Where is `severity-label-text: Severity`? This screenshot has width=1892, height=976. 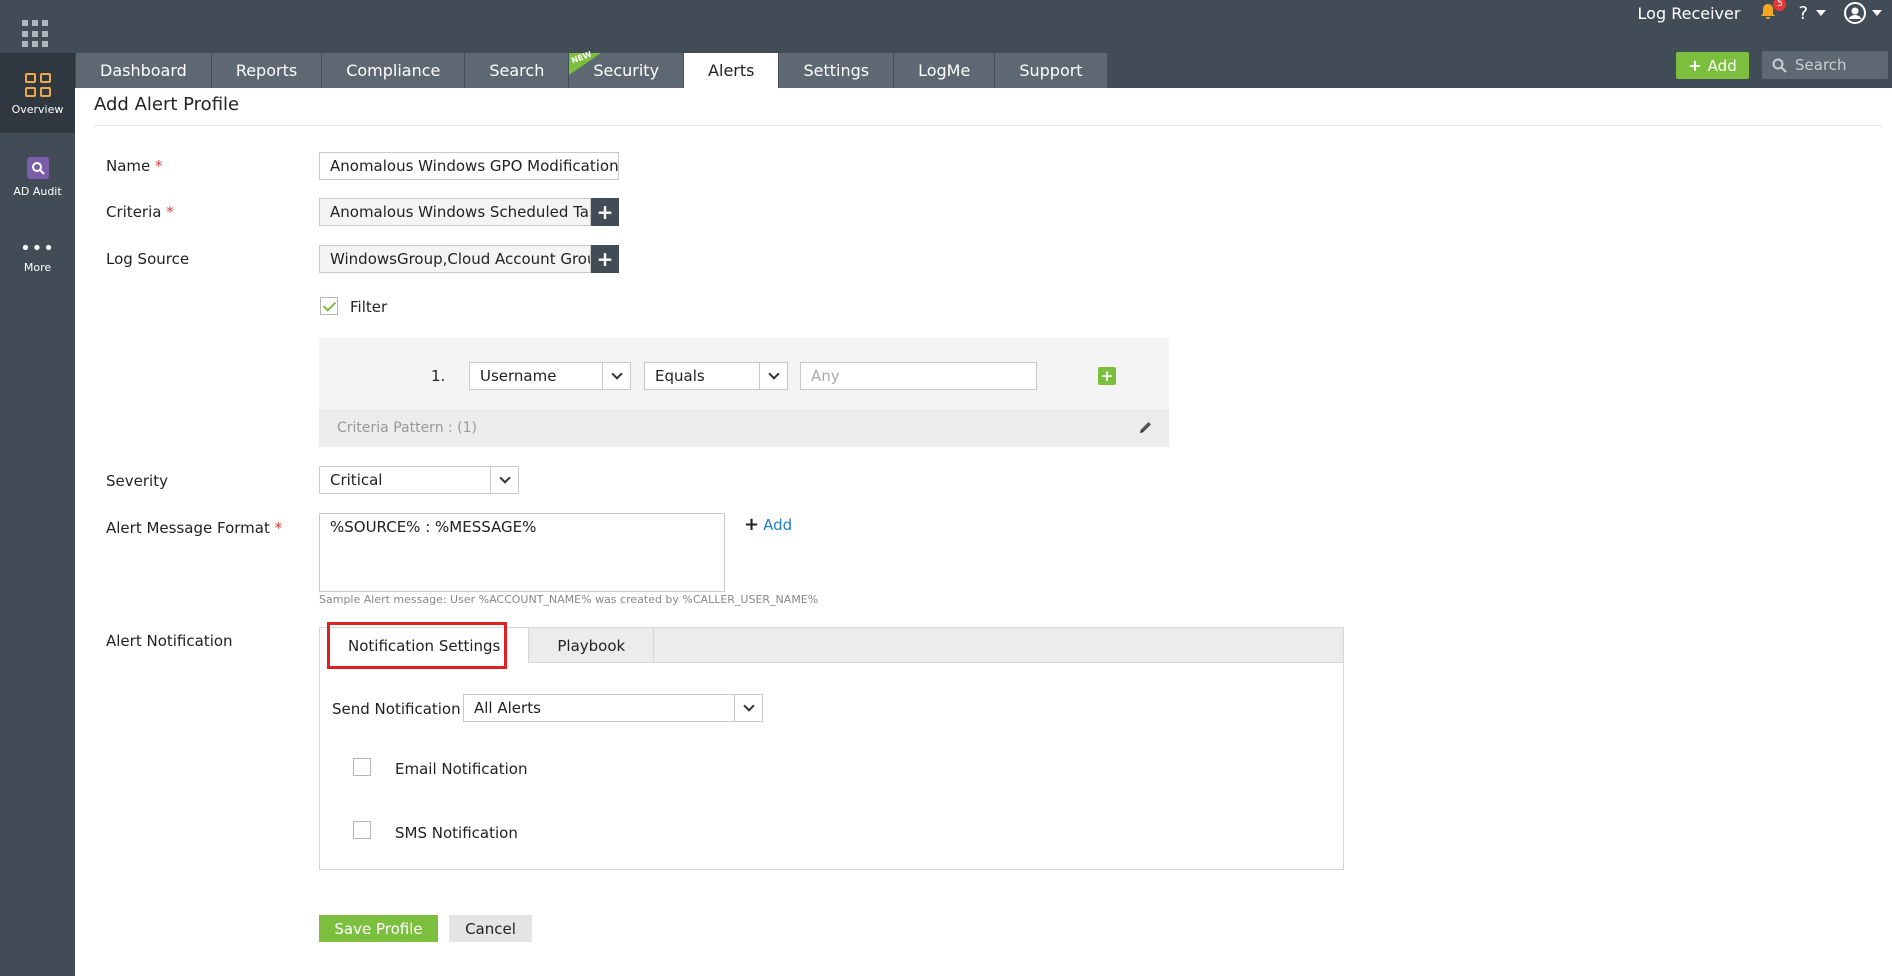
severity-label-text: Severity is located at coordinates (137, 481).